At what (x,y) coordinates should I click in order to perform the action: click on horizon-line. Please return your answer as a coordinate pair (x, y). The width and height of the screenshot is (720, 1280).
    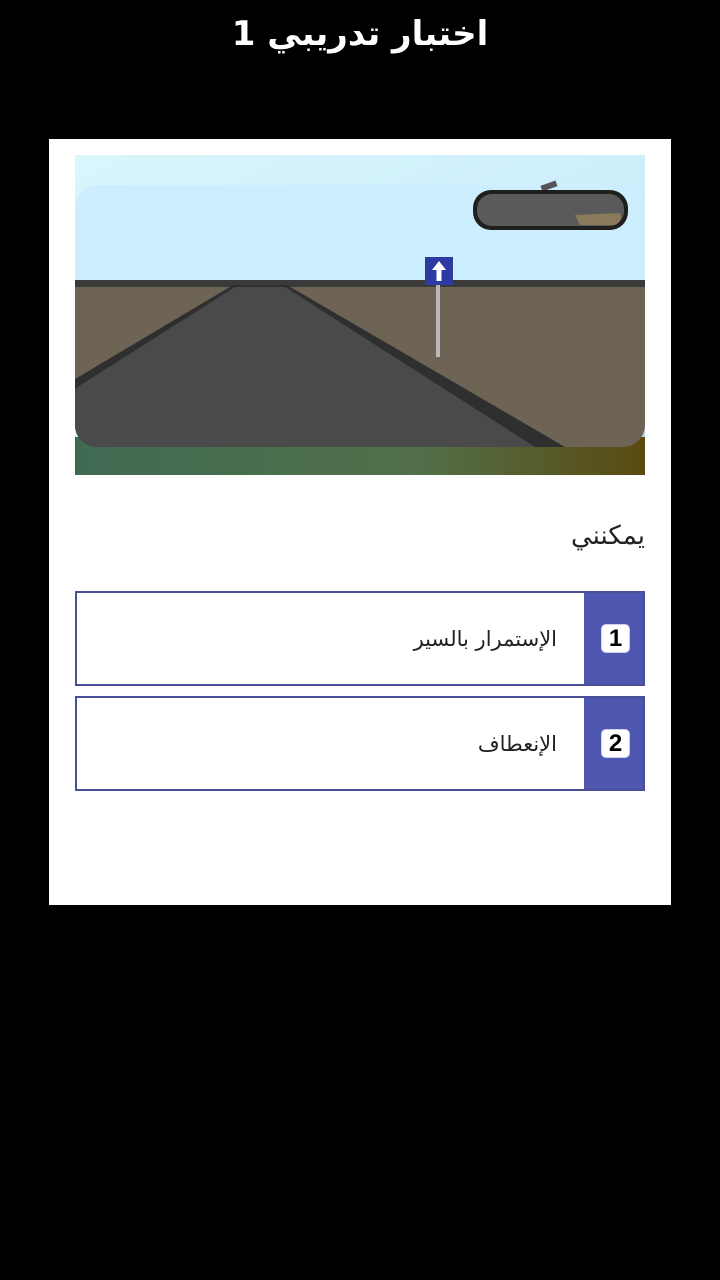
    Looking at the image, I should click on (360, 283).